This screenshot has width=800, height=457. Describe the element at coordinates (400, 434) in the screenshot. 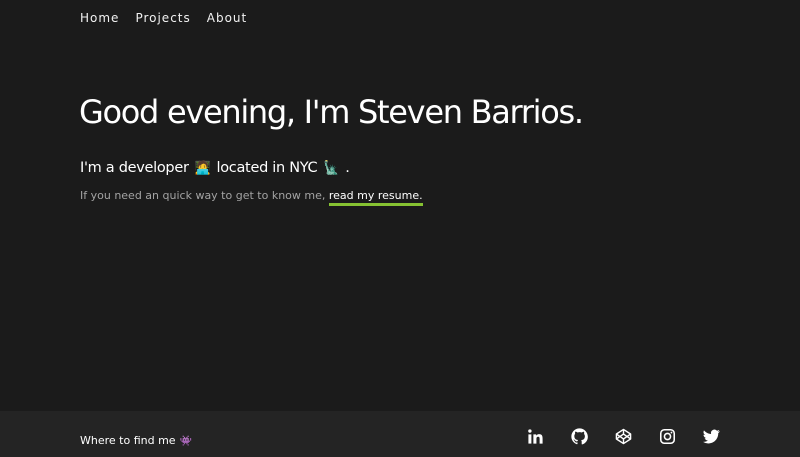

I see `footer: Where to find me 👾` at that location.